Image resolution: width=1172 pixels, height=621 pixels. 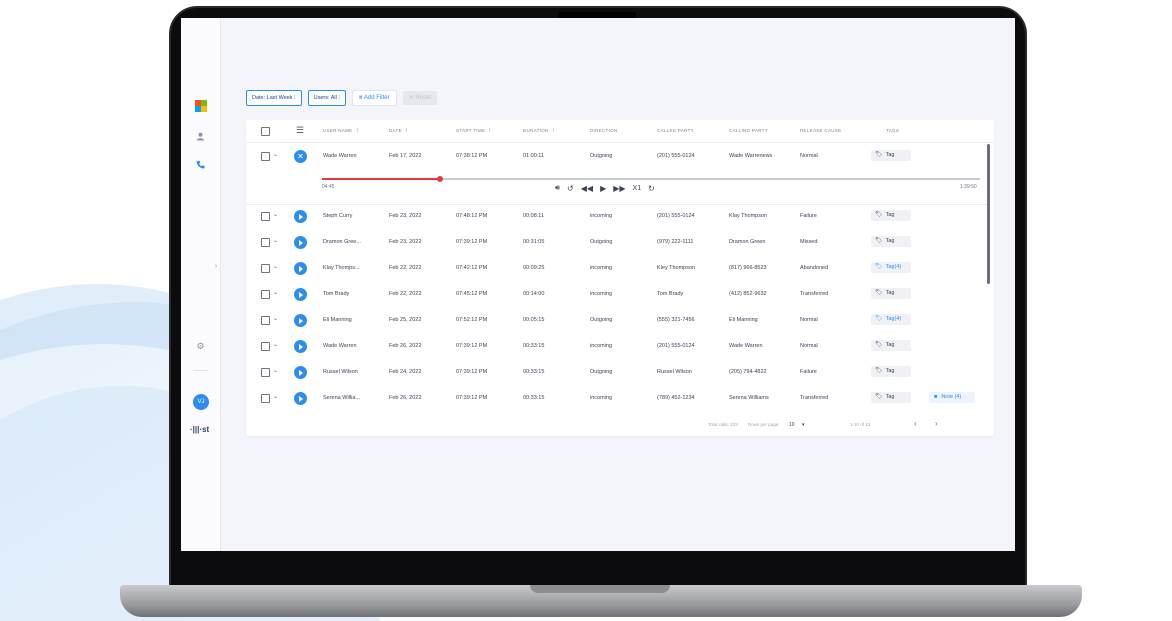 What do you see at coordinates (743, 320) in the screenshot?
I see `cell-calling: Eli Manning` at bounding box center [743, 320].